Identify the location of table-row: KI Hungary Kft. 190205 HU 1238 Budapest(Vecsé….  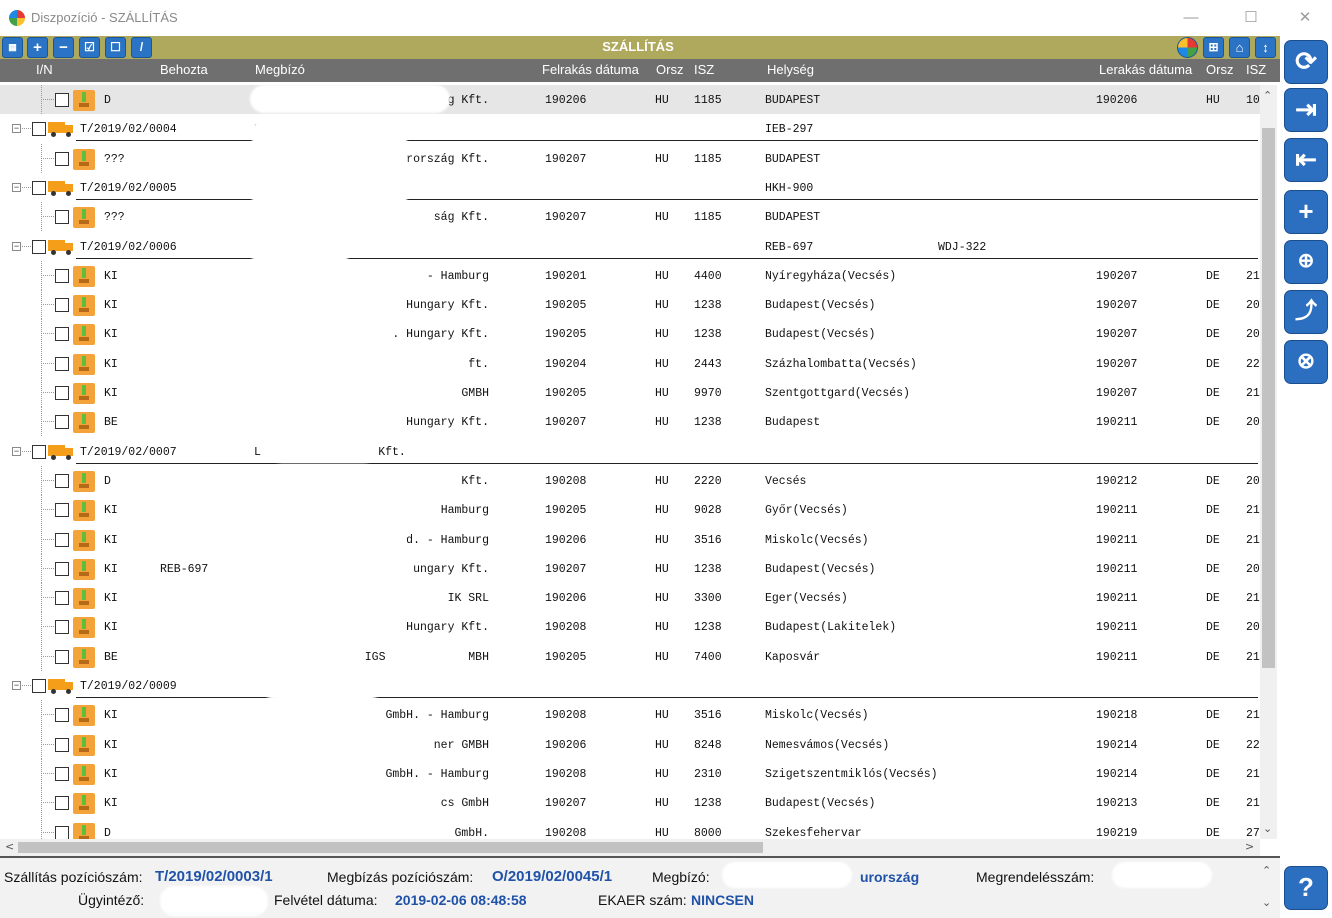
(630, 304).